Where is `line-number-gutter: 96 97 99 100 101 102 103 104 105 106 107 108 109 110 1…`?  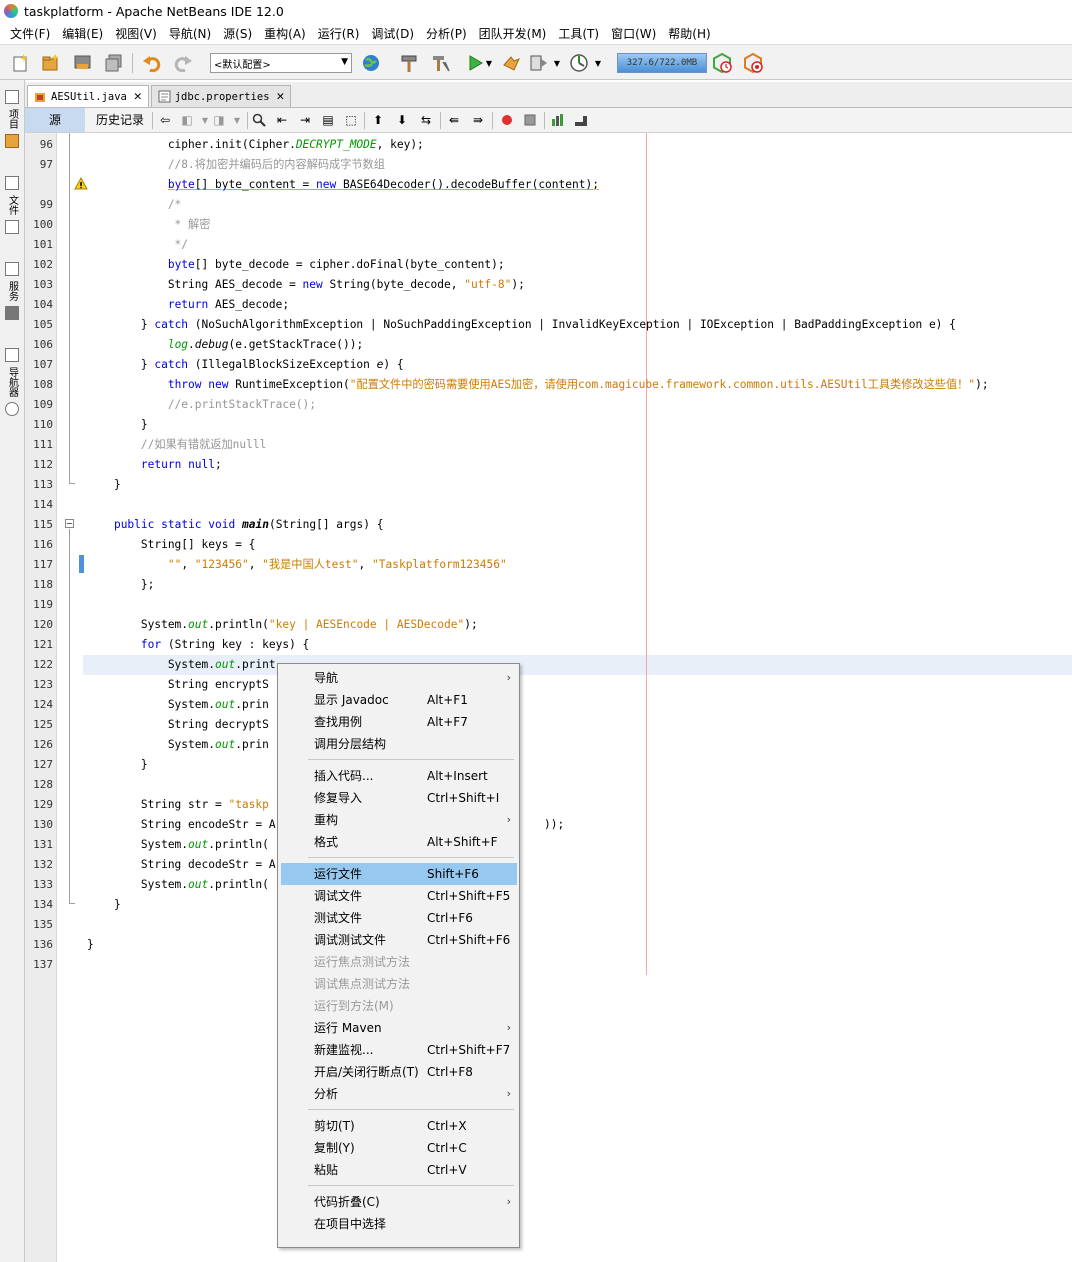 line-number-gutter: 96 97 99 100 101 102 103 104 105 106 107 108 109 110 1… is located at coordinates (41, 697).